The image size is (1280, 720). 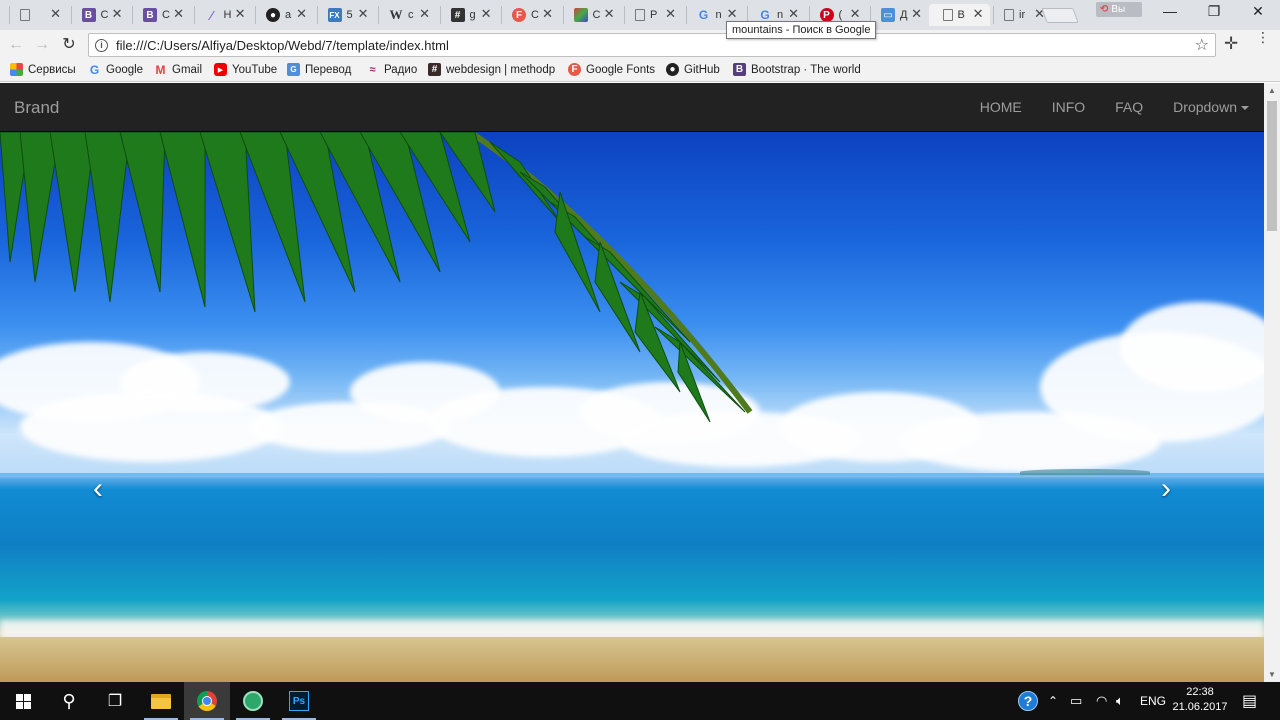 What do you see at coordinates (739, 69) in the screenshot?
I see `bootstrap-icon: B` at bounding box center [739, 69].